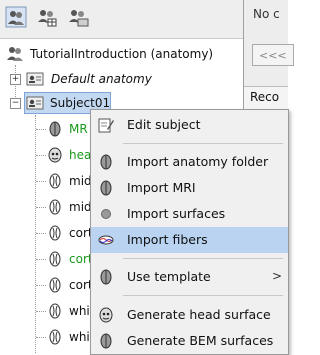 This screenshot has width=320, height=355. I want to click on recordings-label: Reco, so click(265, 97).